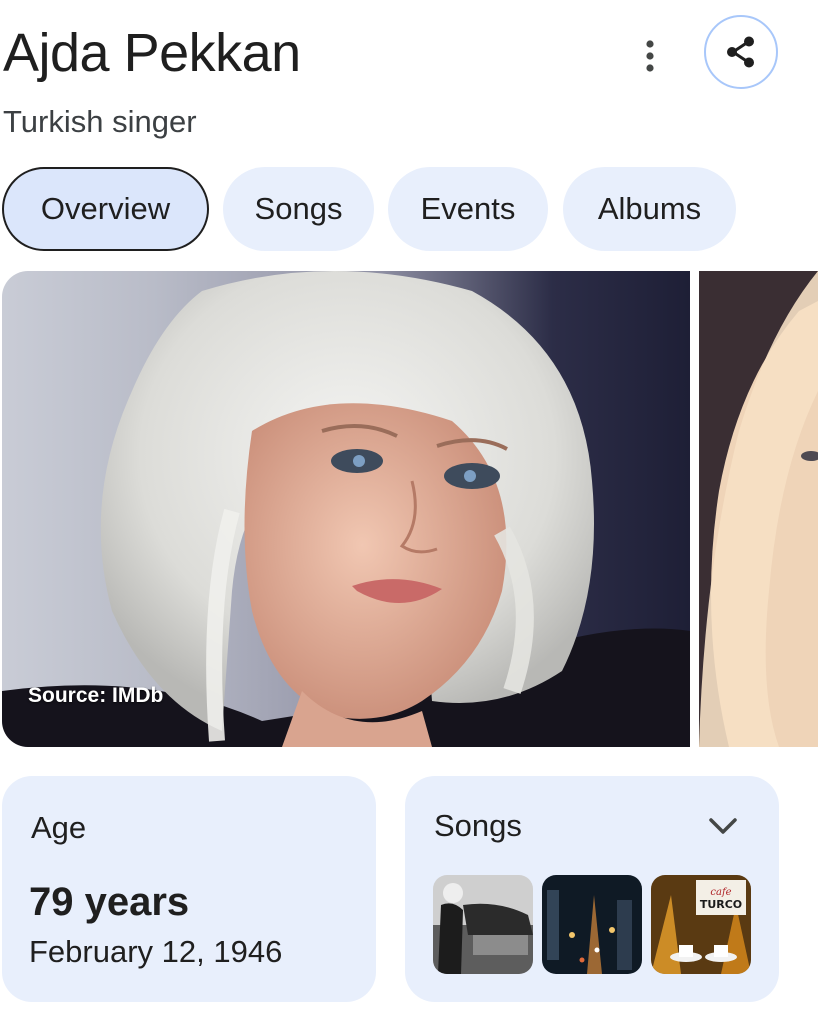 The image size is (818, 1024). I want to click on tab-overview: Overview, so click(105, 209).